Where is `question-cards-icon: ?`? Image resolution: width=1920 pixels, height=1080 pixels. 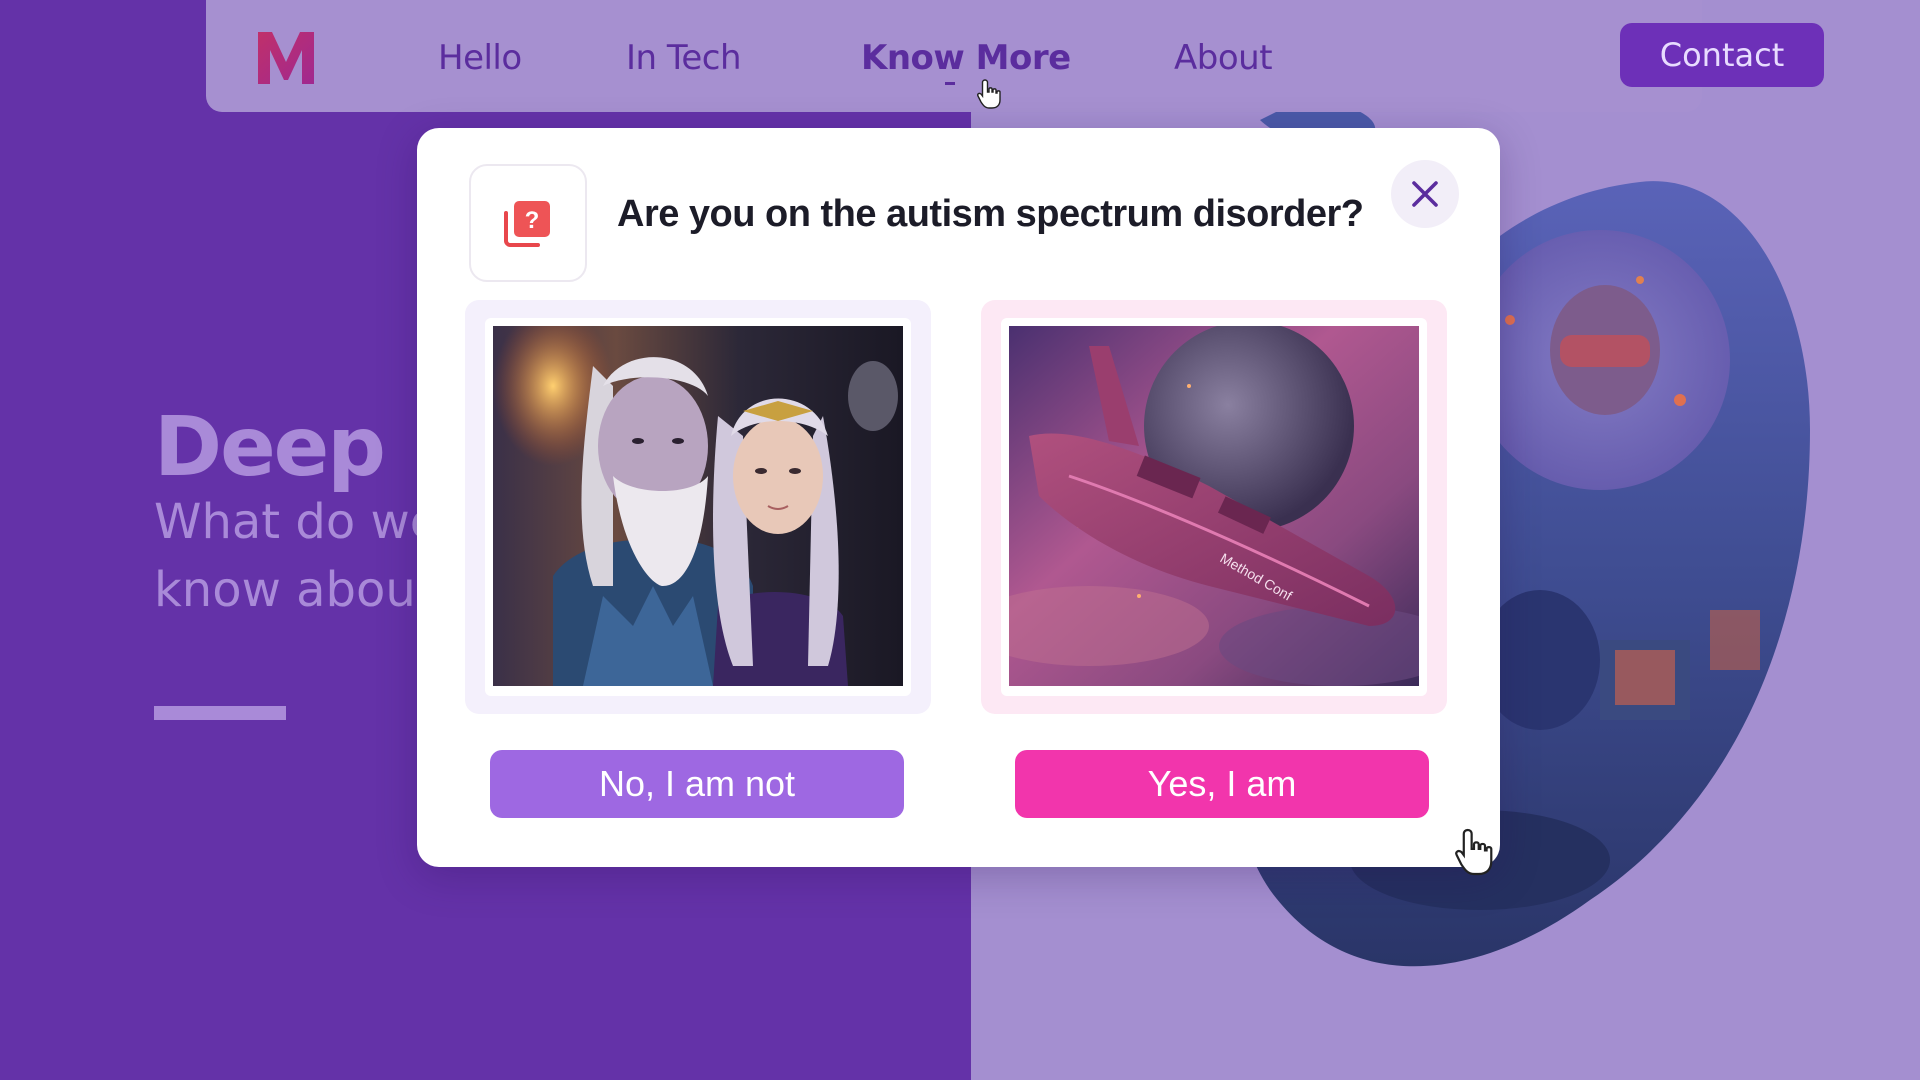 question-cards-icon: ? is located at coordinates (527, 224).